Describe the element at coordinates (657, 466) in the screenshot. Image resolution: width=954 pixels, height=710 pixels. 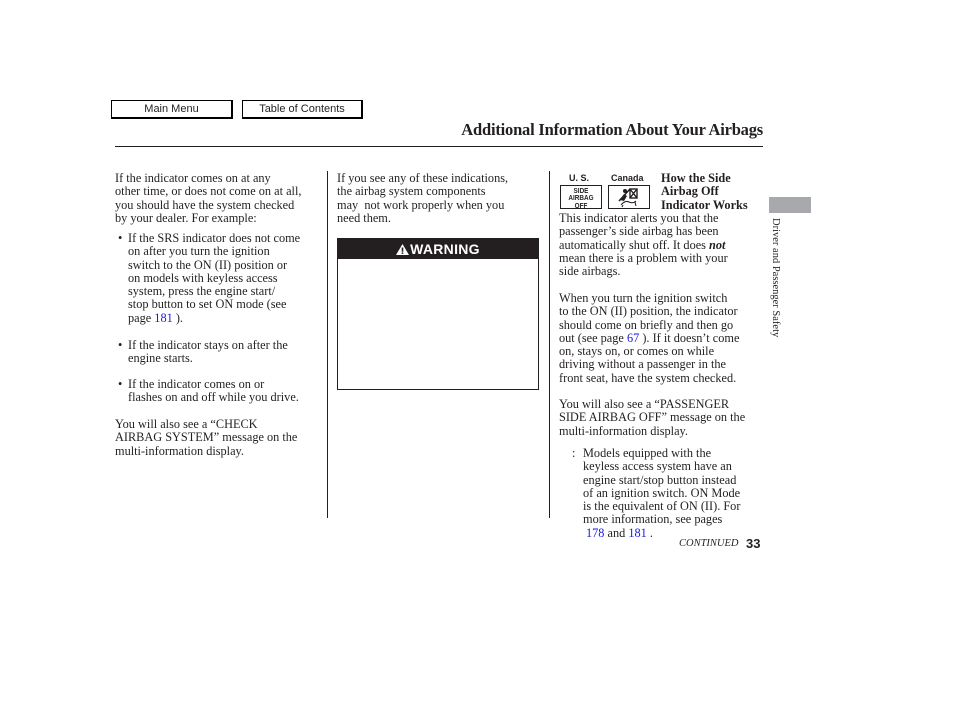
I see `text-line: keyless access system have an` at that location.